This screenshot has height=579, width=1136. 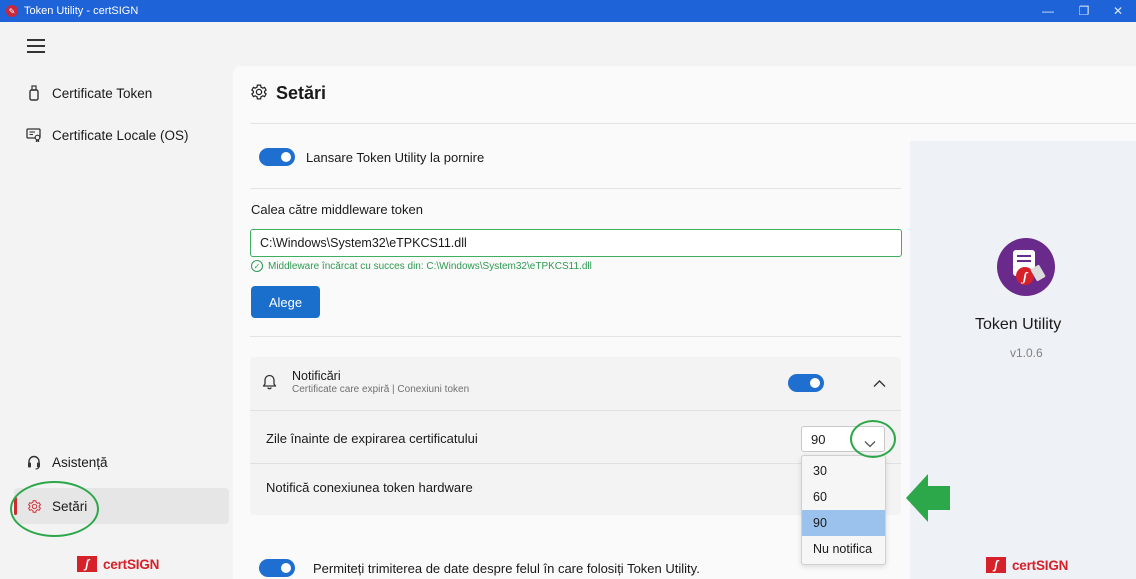 I want to click on bell-icon, so click(x=269, y=383).